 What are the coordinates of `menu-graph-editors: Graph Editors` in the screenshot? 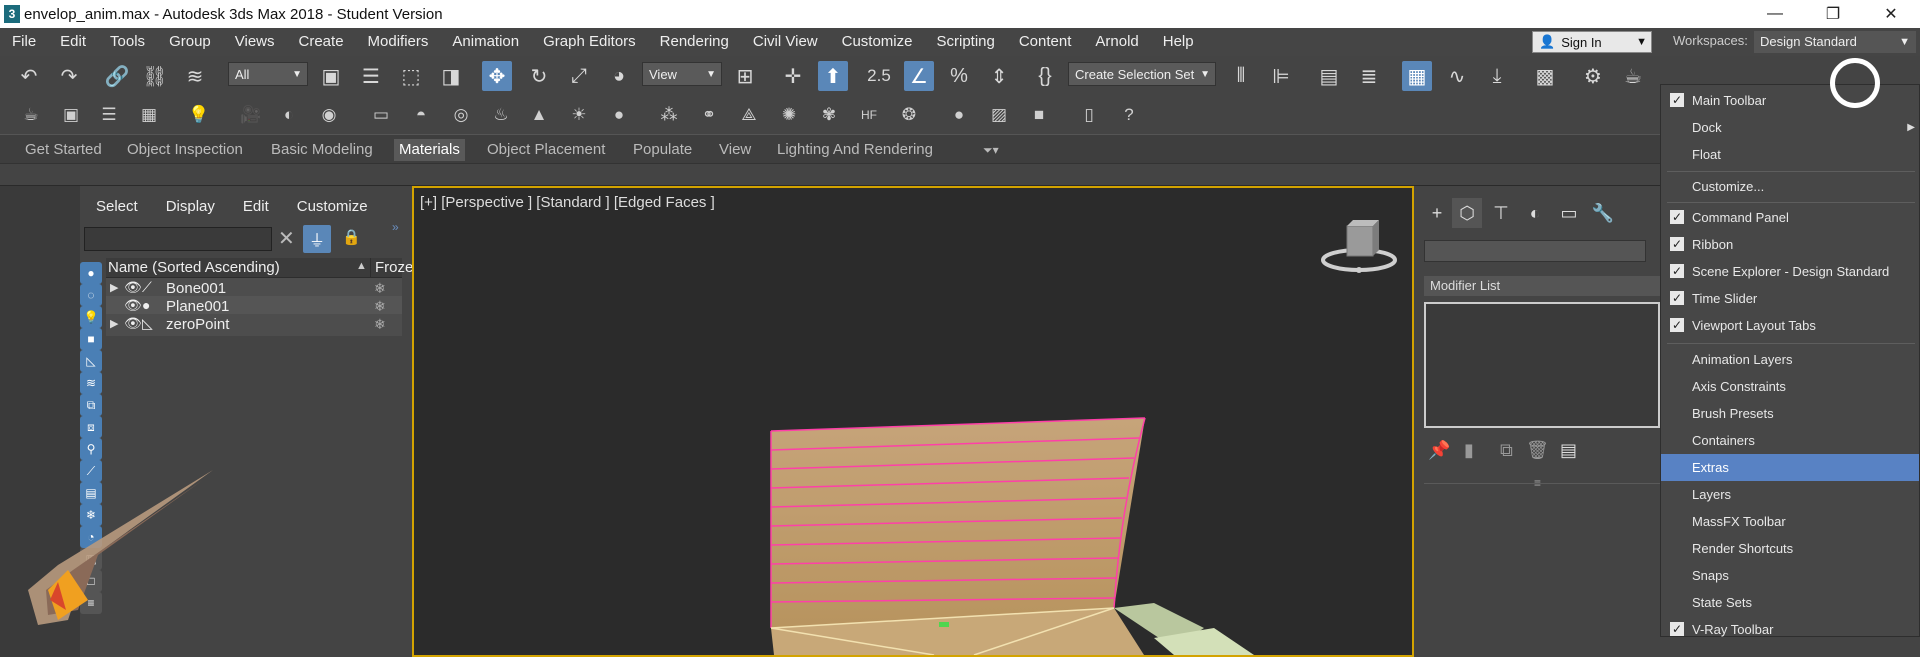 It's located at (589, 42).